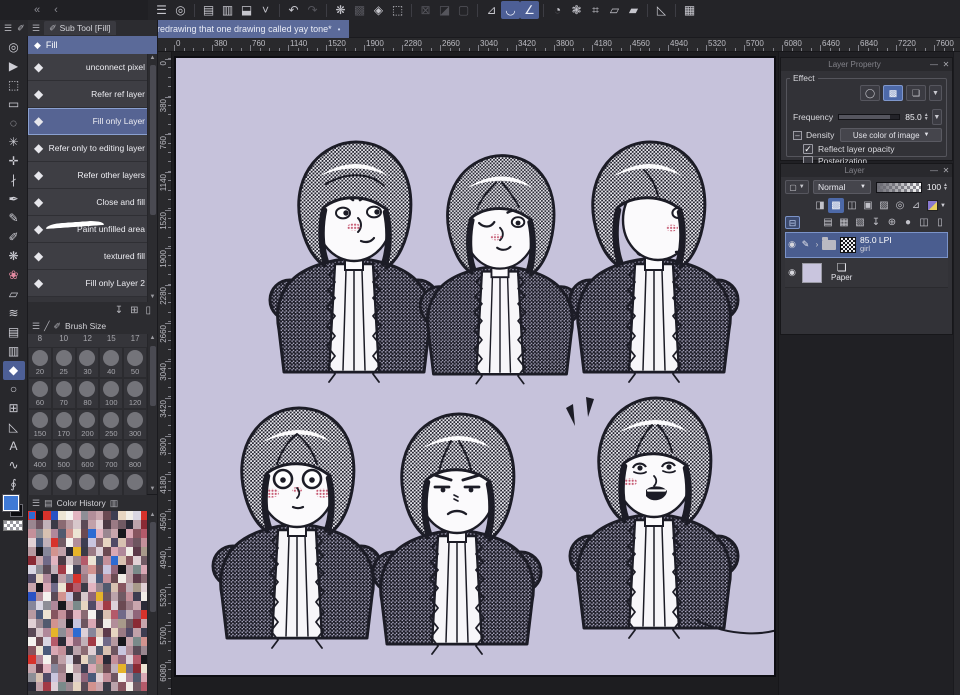 This screenshot has width=960, height=695. What do you see at coordinates (92, 202) in the screenshot?
I see `subtool-item-5: ◆ Close and fill` at bounding box center [92, 202].